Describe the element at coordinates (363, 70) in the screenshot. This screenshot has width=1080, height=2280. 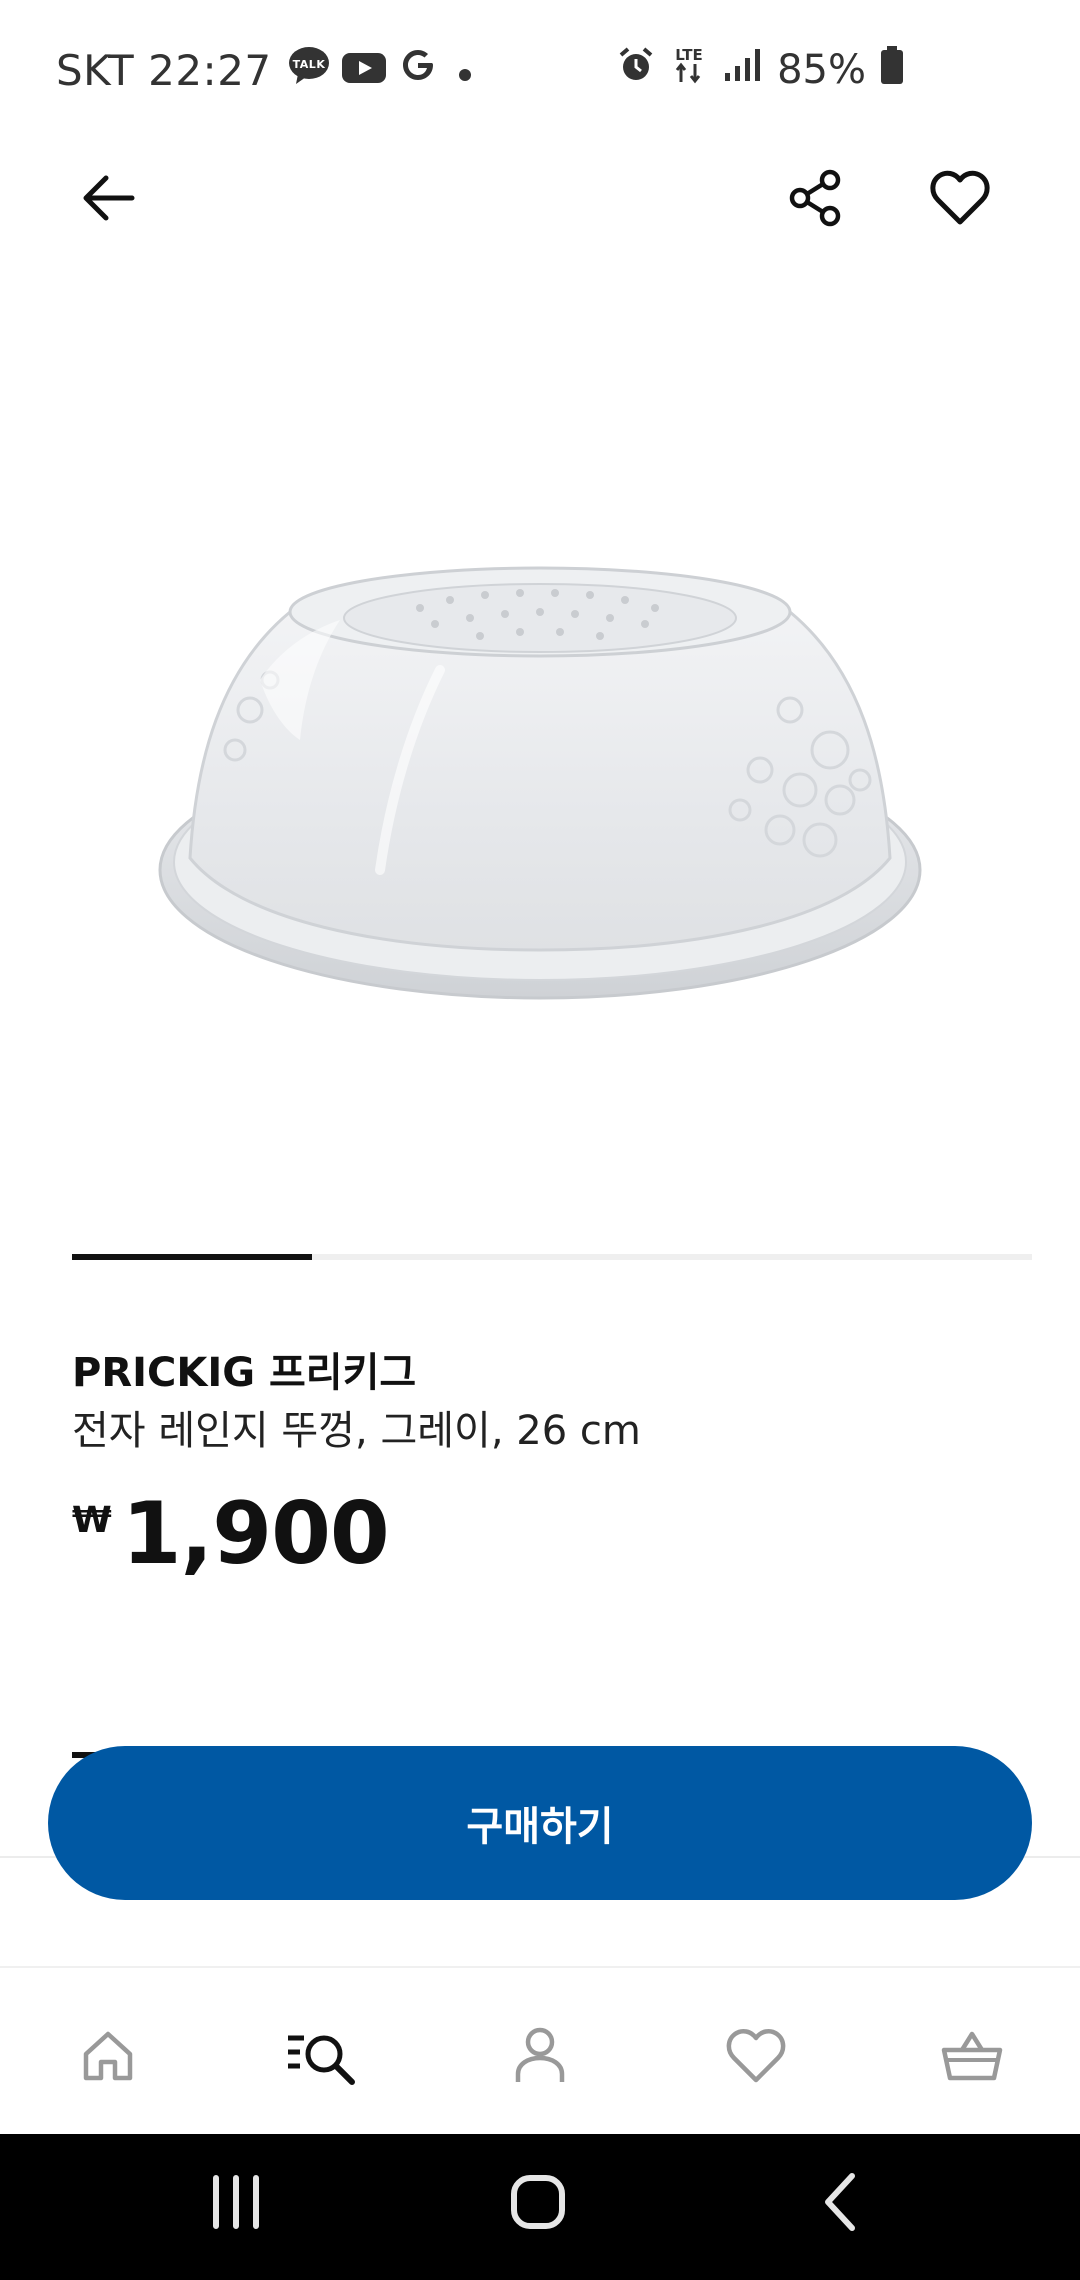
I see `youtube-icon` at that location.